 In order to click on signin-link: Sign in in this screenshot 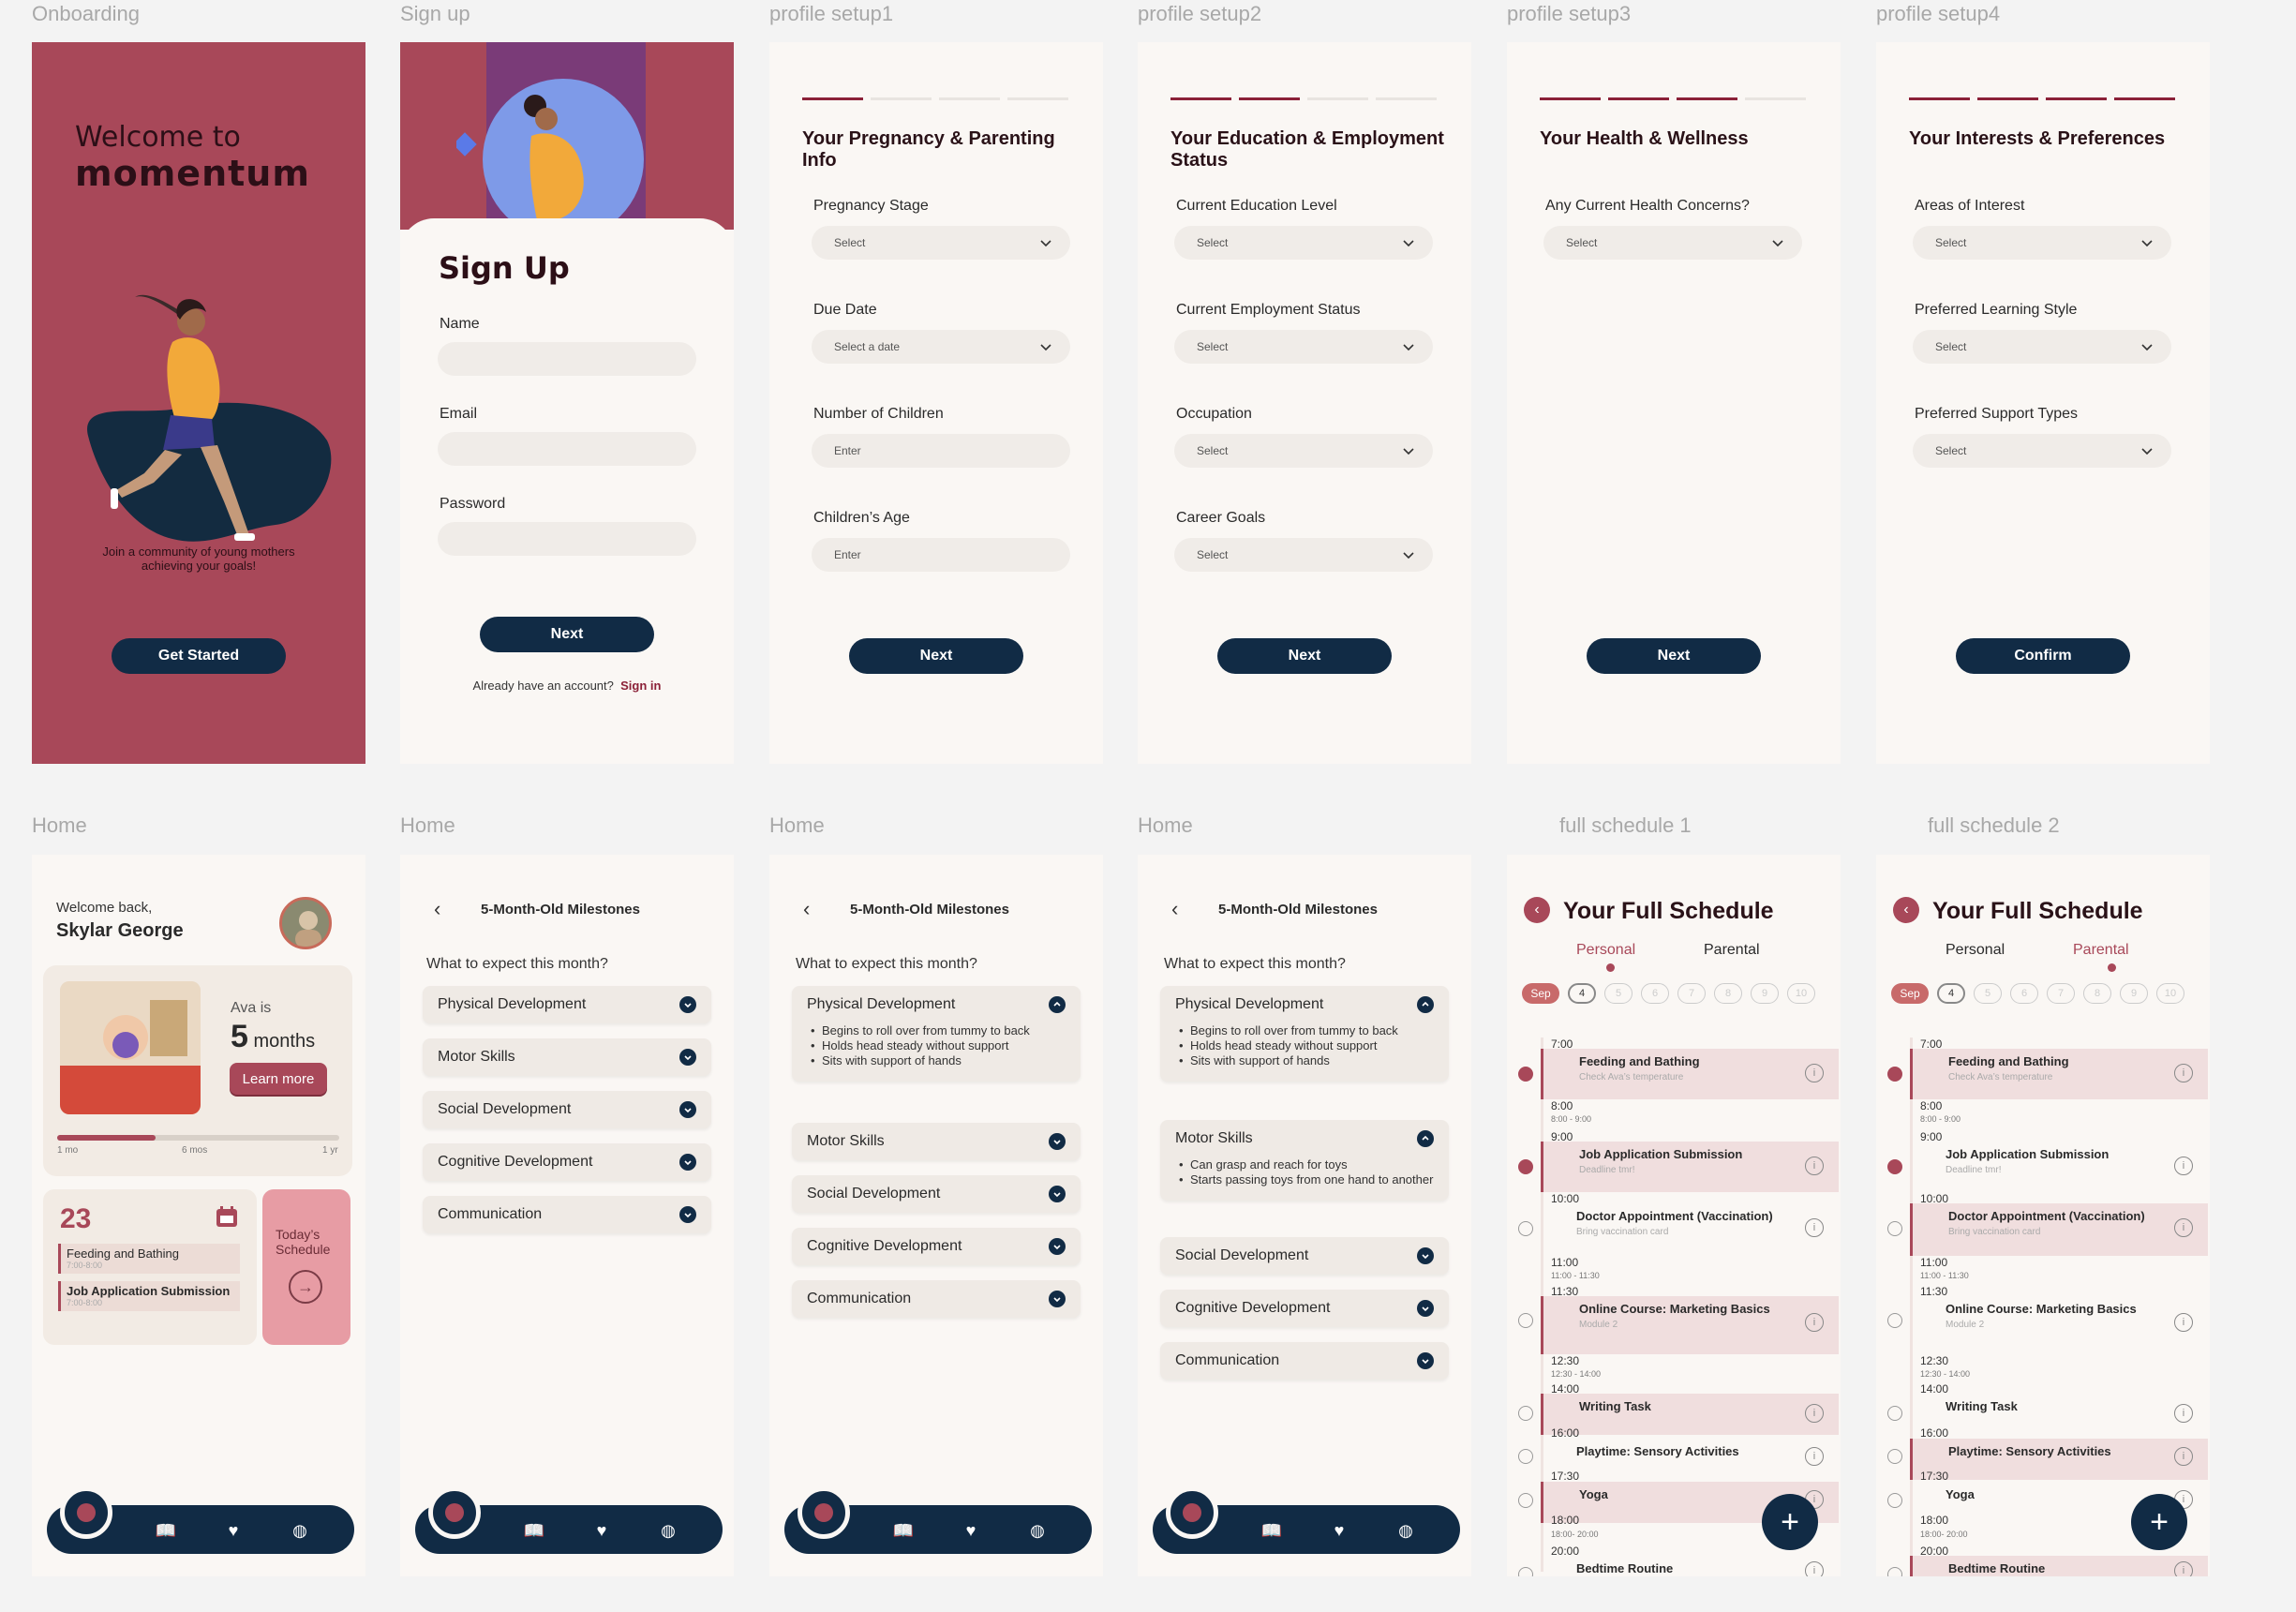, I will do `click(640, 686)`.